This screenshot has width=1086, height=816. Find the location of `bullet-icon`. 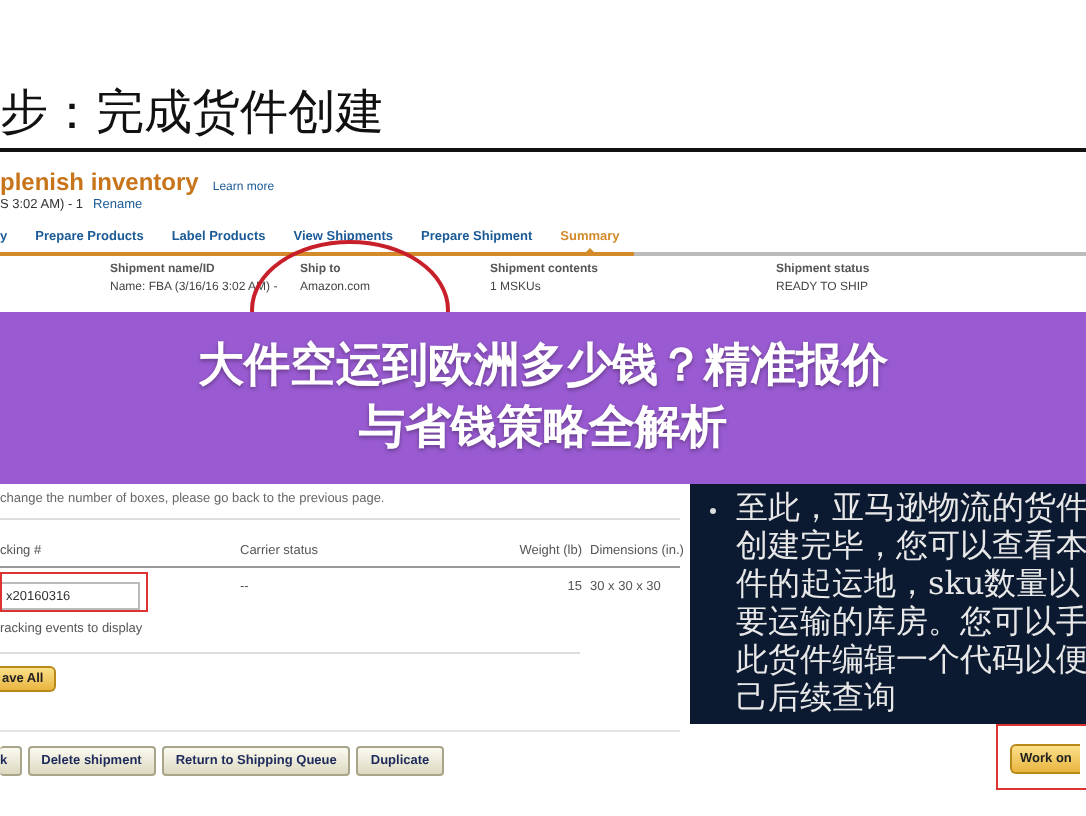

bullet-icon is located at coordinates (713, 511).